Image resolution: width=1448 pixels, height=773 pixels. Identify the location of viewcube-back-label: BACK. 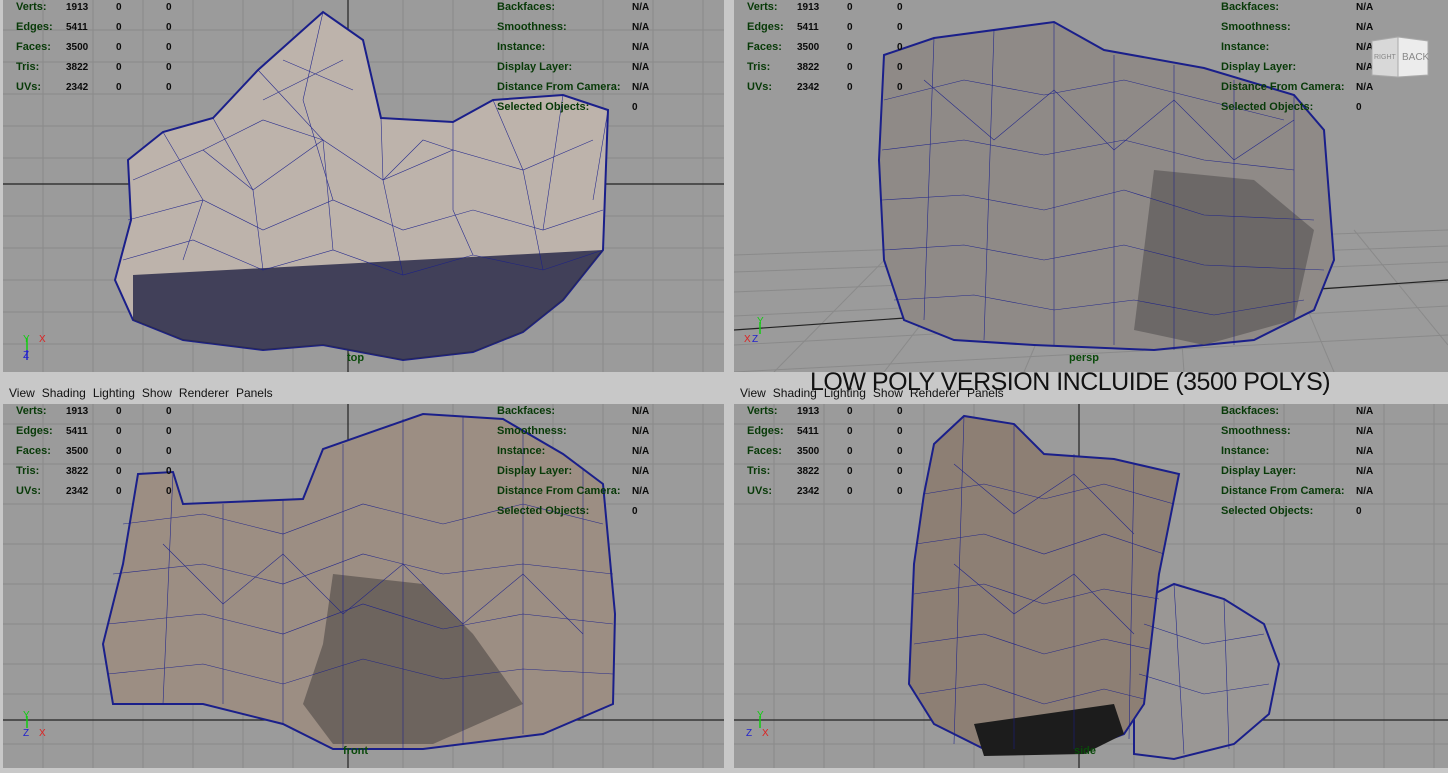
(1416, 57).